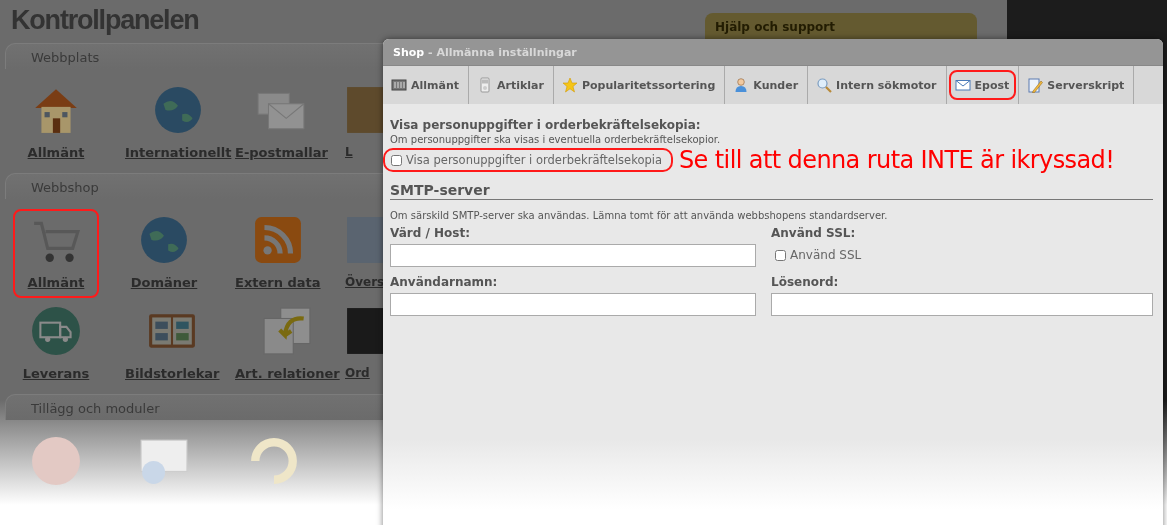 The width and height of the screenshot is (1167, 525). Describe the element at coordinates (814, 233) in the screenshot. I see `field-label: Använd SSL:` at that location.